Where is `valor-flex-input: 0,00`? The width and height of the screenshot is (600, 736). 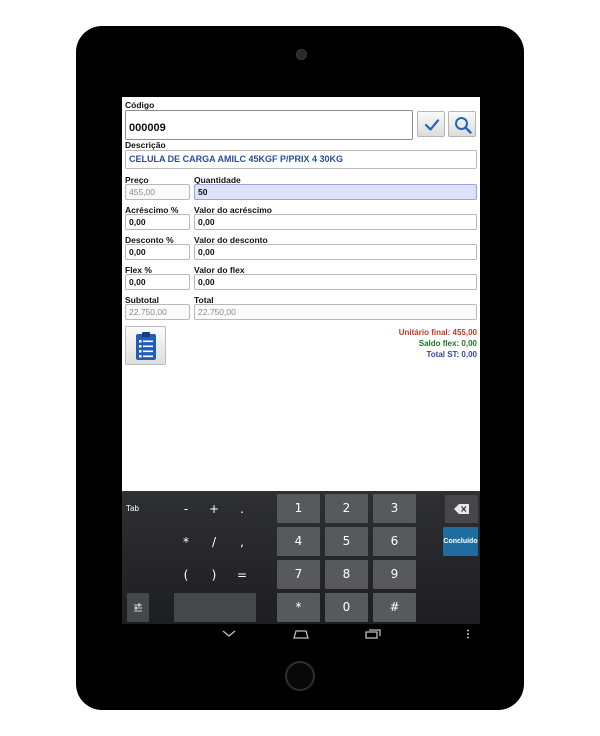
valor-flex-input: 0,00 is located at coordinates (335, 282).